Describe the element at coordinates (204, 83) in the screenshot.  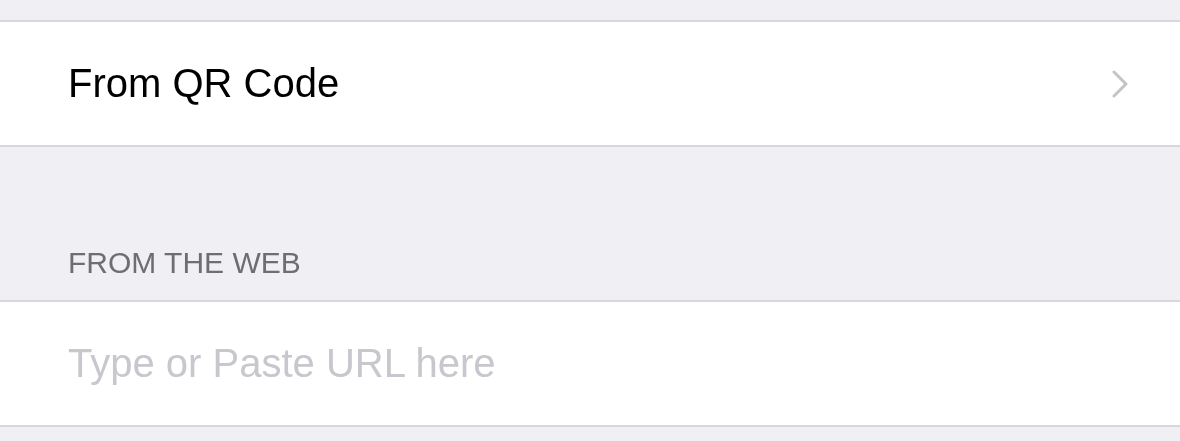
I see `row-label: From QR Code` at that location.